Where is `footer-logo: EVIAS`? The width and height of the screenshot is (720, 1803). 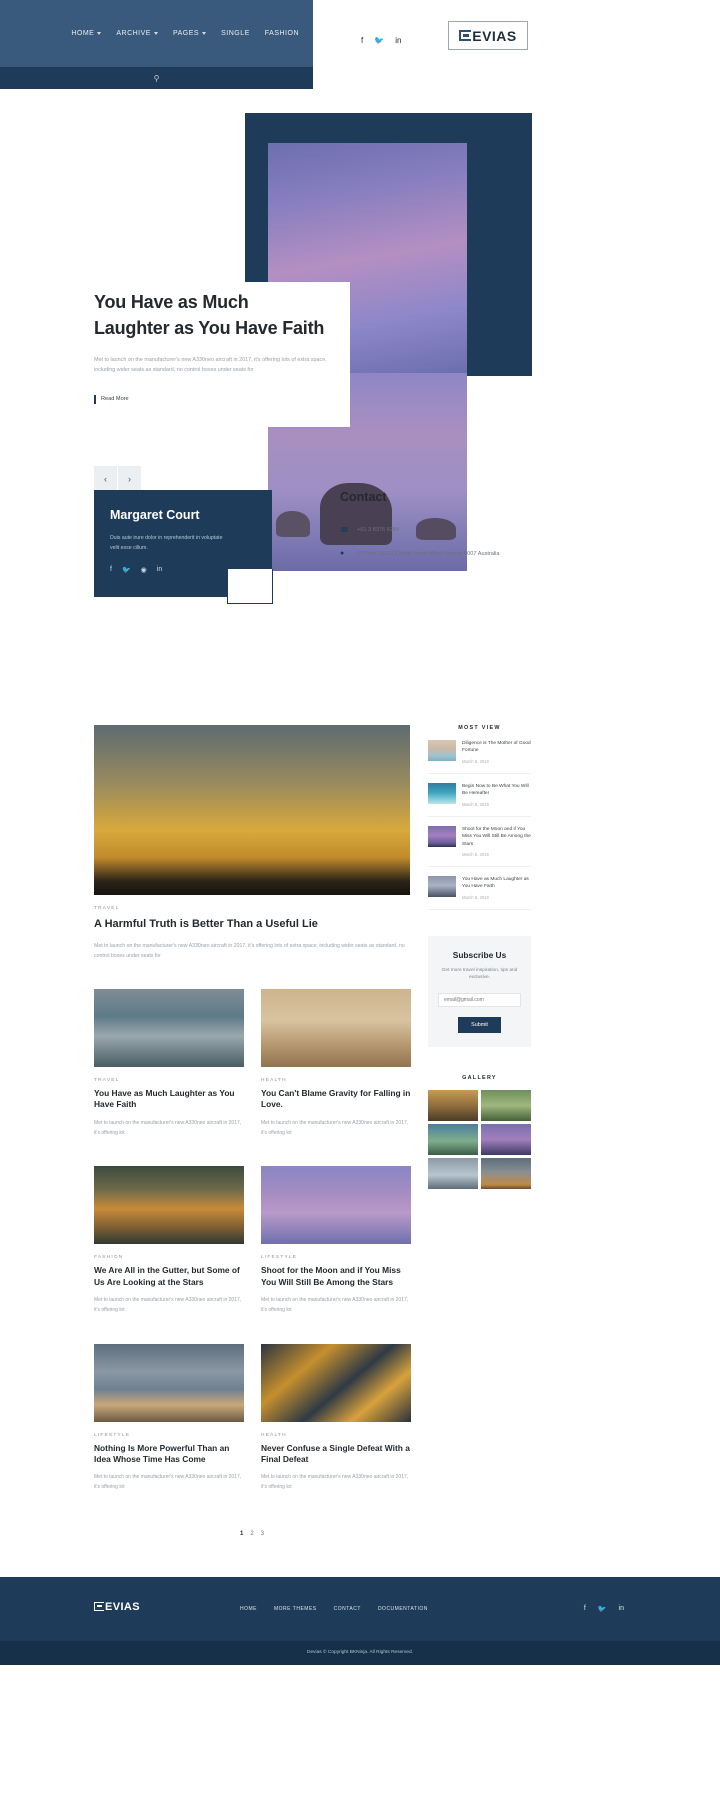 footer-logo: EVIAS is located at coordinates (117, 1607).